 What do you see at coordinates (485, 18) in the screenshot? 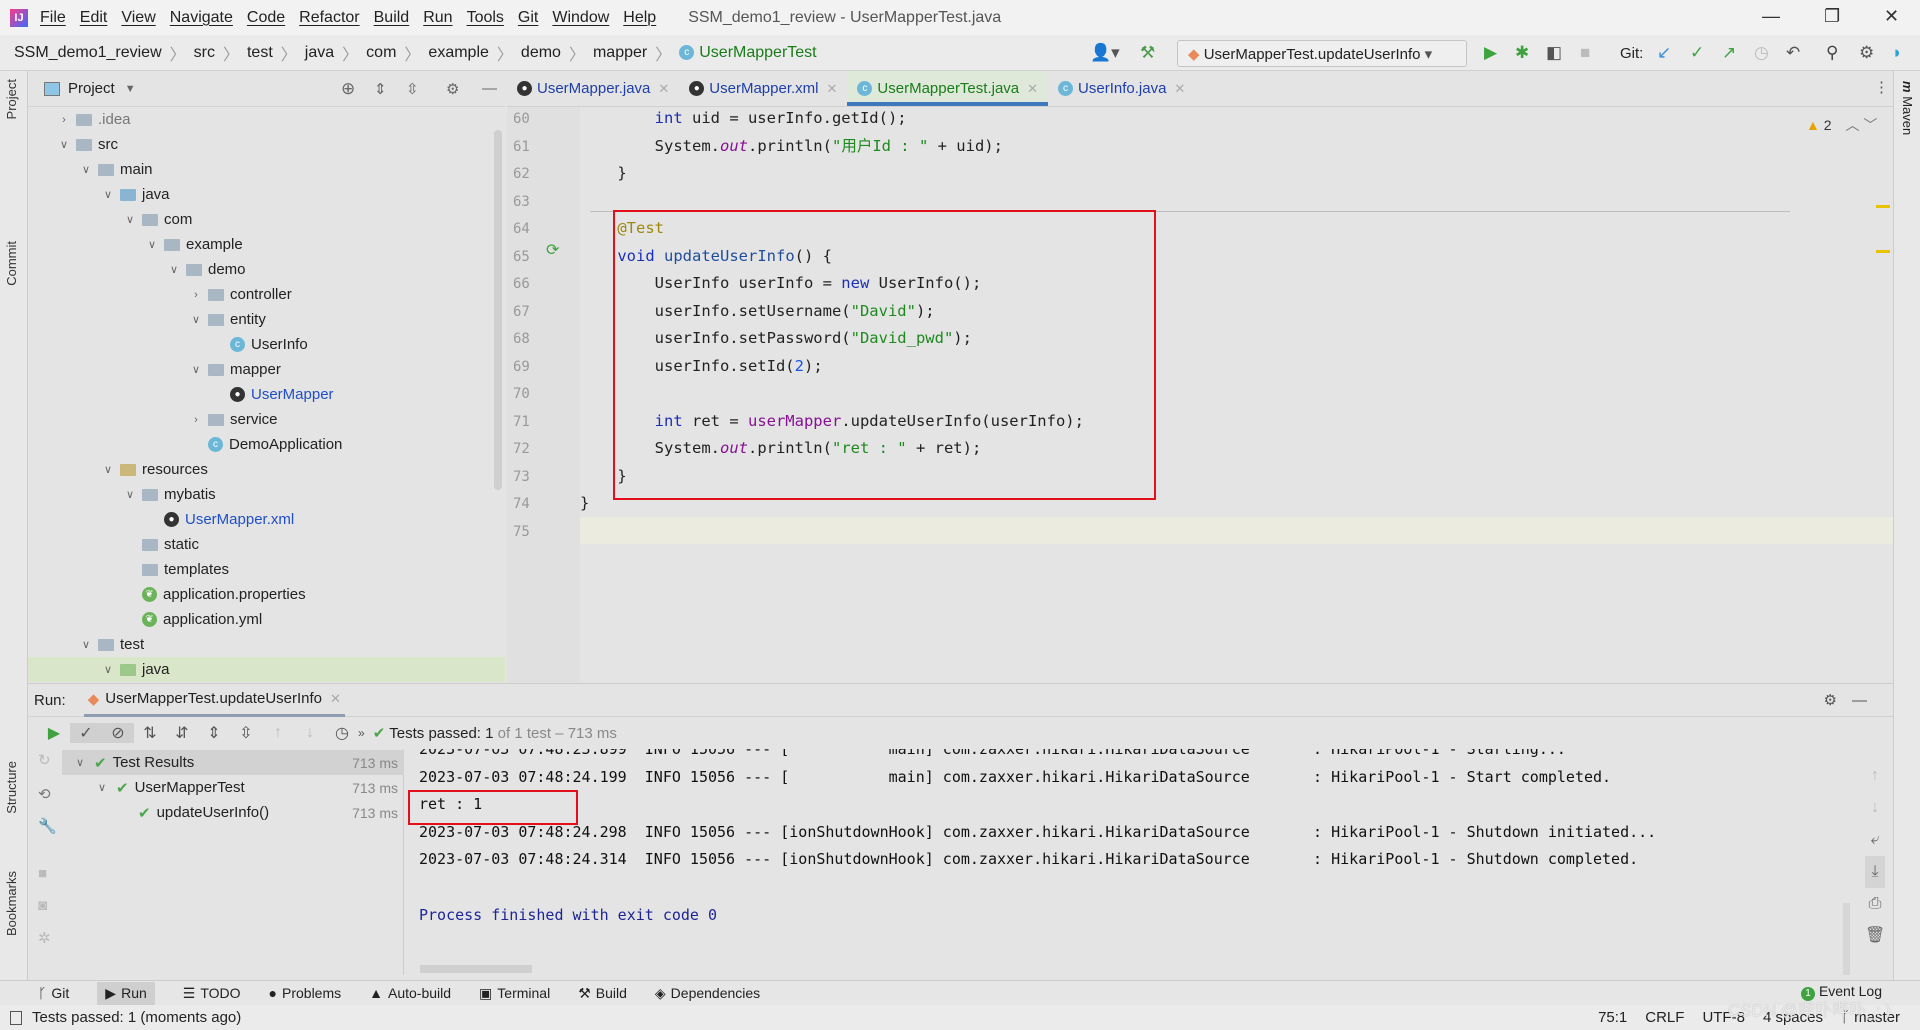
I see `menu-tools: Tools` at bounding box center [485, 18].